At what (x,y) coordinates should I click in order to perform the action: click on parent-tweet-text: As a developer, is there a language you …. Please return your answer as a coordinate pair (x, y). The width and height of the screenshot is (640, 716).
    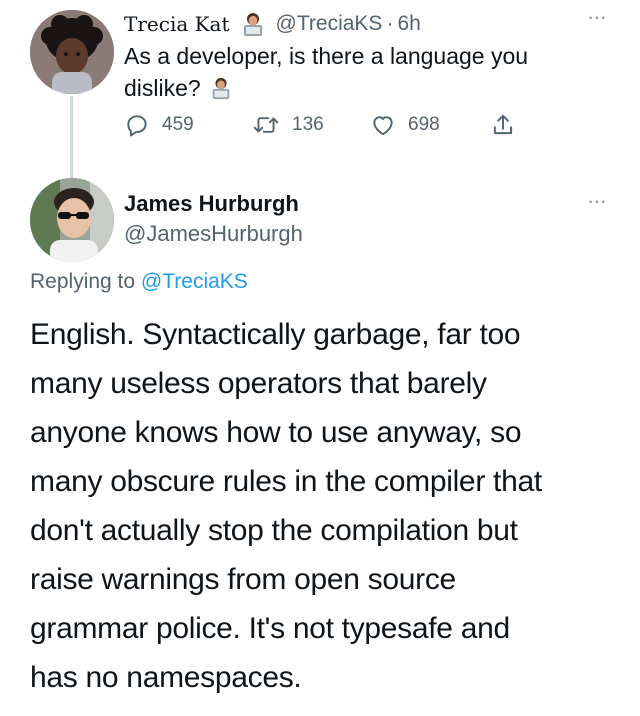
    Looking at the image, I should click on (359, 72).